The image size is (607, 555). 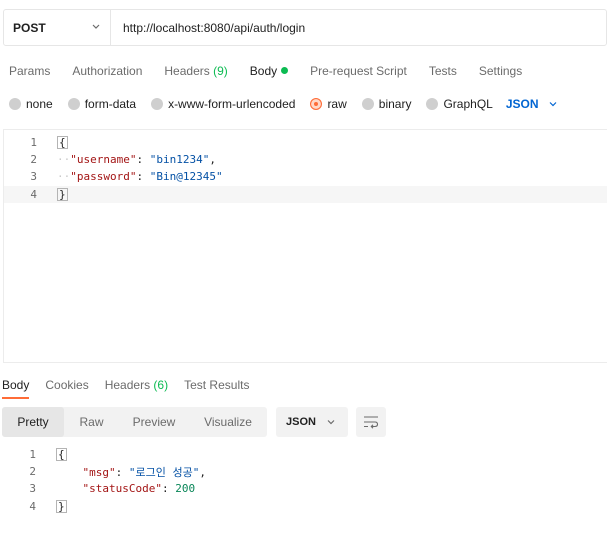 What do you see at coordinates (443, 71) in the screenshot?
I see `tab-tests: Tests` at bounding box center [443, 71].